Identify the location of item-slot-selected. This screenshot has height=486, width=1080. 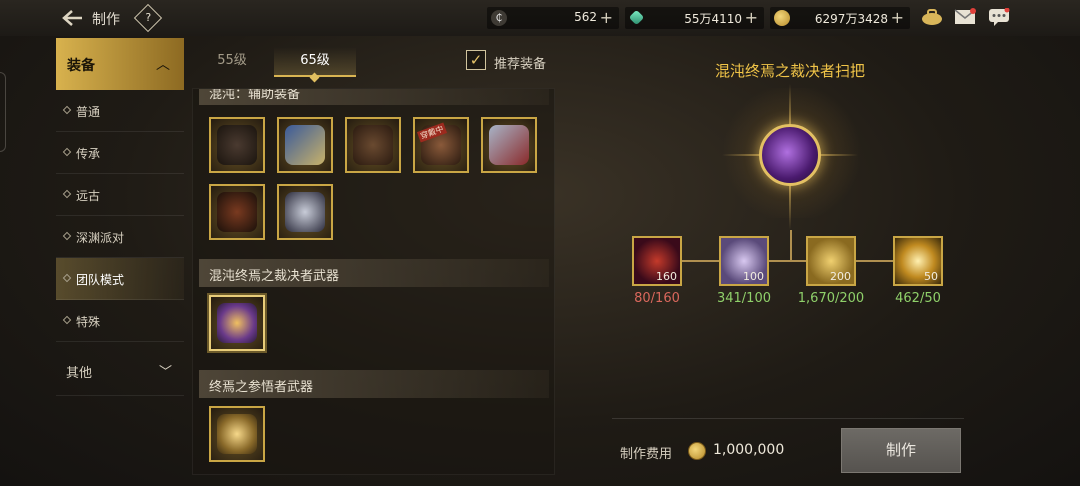
(237, 323).